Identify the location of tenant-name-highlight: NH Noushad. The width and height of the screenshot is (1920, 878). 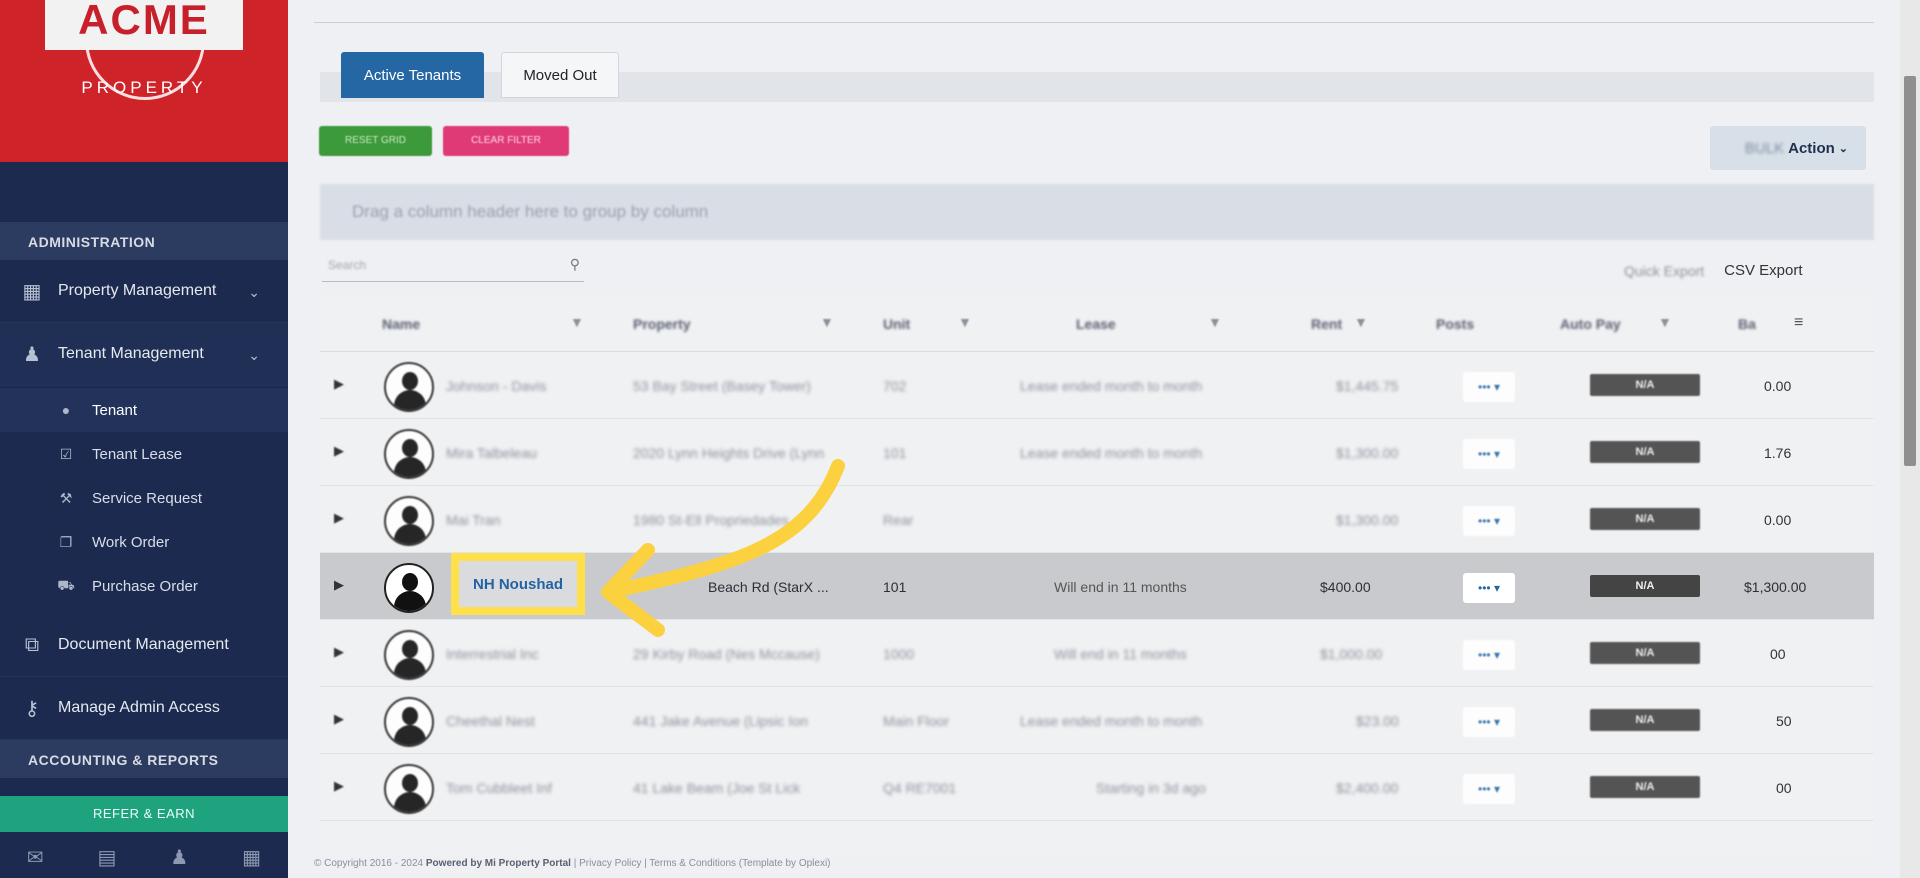
(518, 584).